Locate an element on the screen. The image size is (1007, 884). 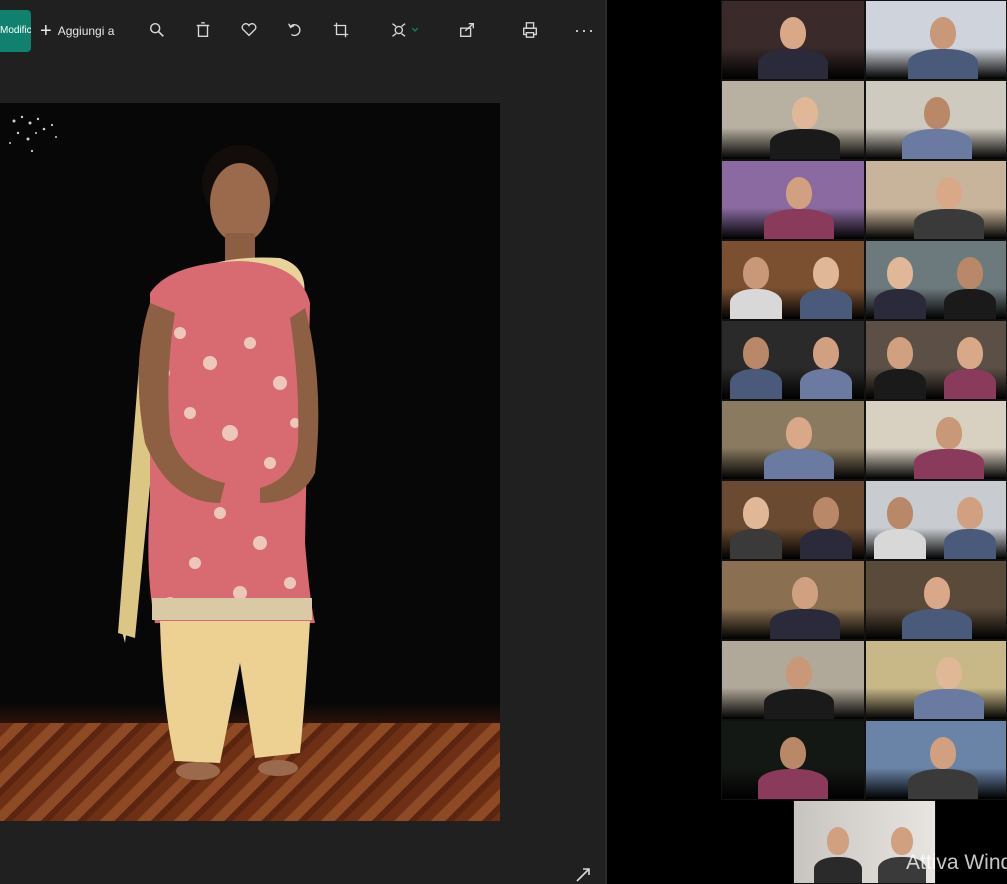
person-figure is located at coordinates (218, 462).